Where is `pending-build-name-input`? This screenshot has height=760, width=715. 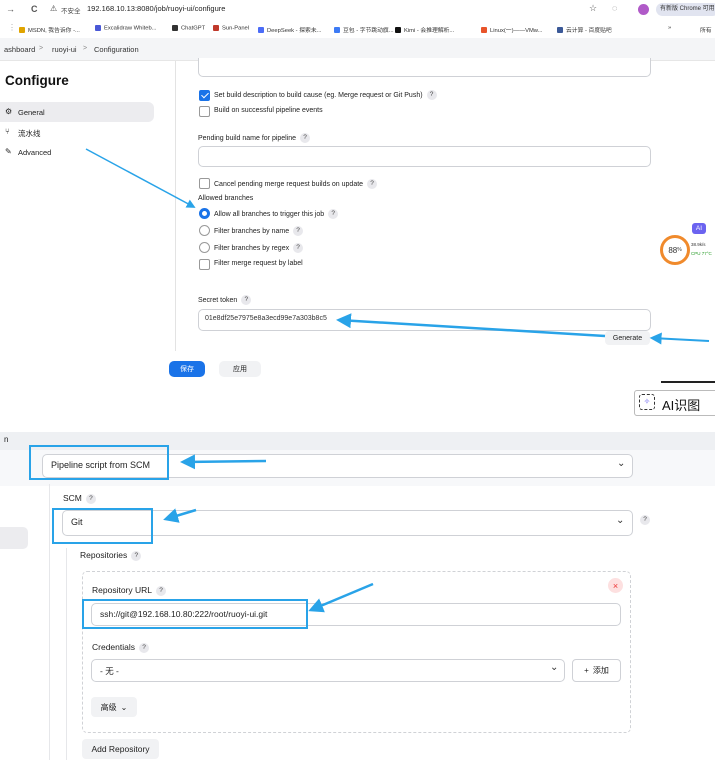
pending-build-name-input is located at coordinates (424, 156).